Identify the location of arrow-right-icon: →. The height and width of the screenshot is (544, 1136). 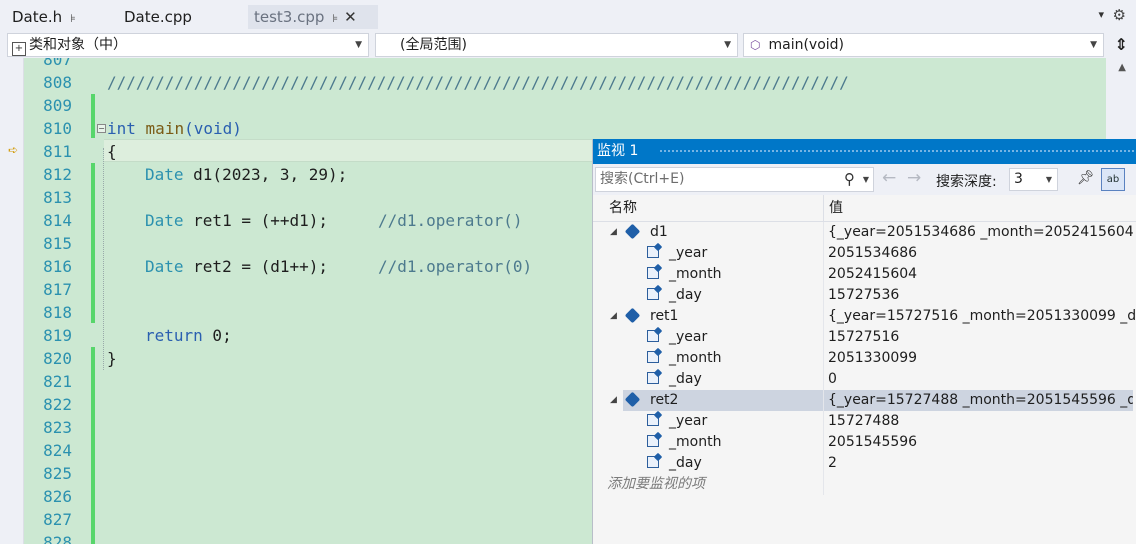
(914, 178).